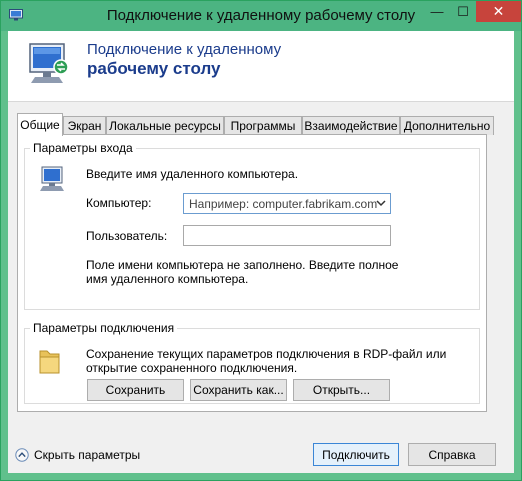 The image size is (522, 481). What do you see at coordinates (263, 125) in the screenshot?
I see `tab-programs: Программы` at bounding box center [263, 125].